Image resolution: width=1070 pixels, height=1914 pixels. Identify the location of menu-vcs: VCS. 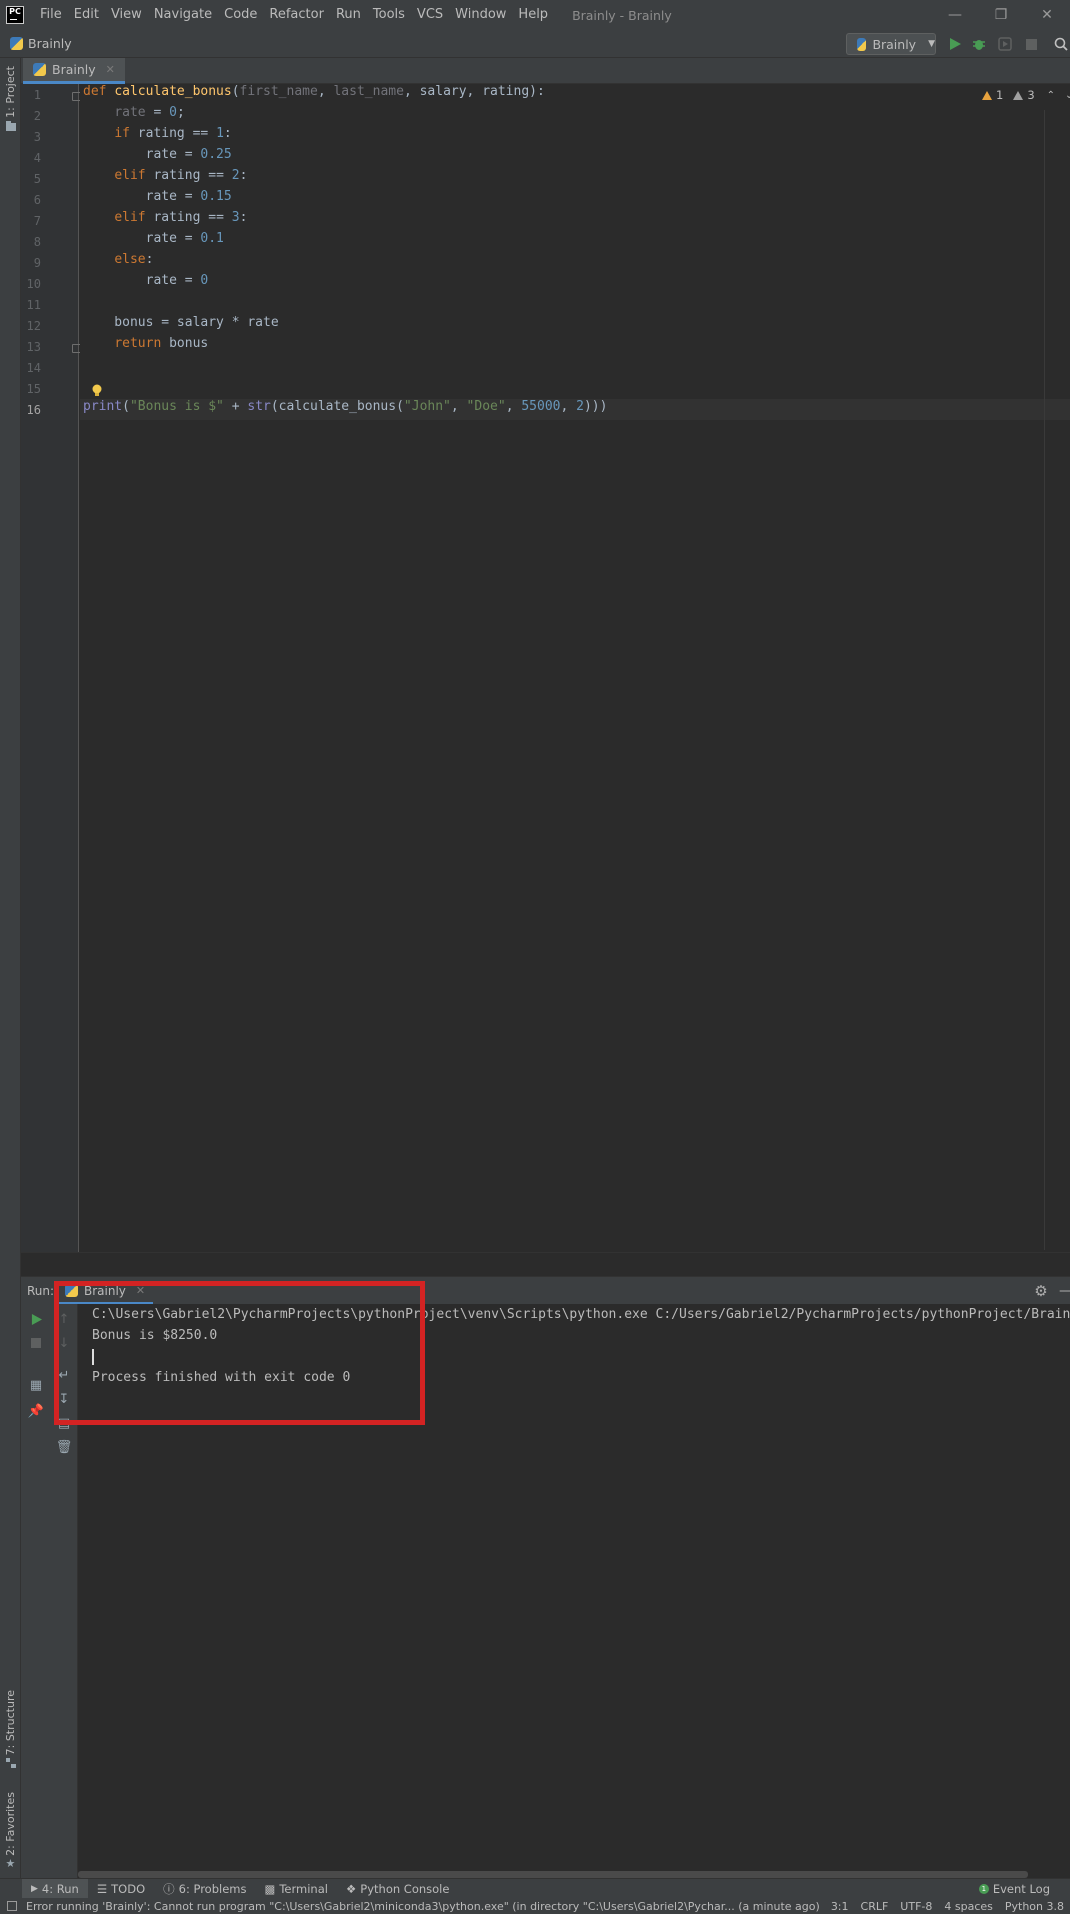
(430, 15).